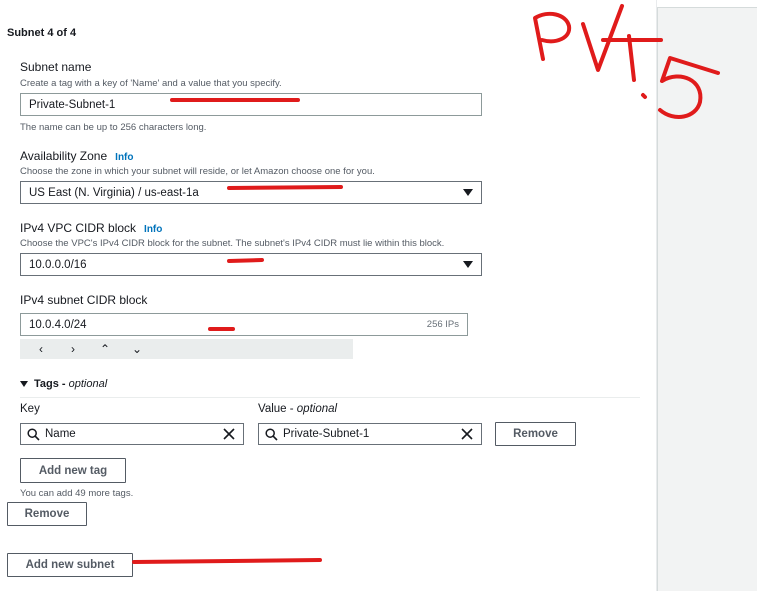 The image size is (757, 591). What do you see at coordinates (186, 349) in the screenshot?
I see `cidr-stepper: ‹ › ⌃ ⌄` at bounding box center [186, 349].